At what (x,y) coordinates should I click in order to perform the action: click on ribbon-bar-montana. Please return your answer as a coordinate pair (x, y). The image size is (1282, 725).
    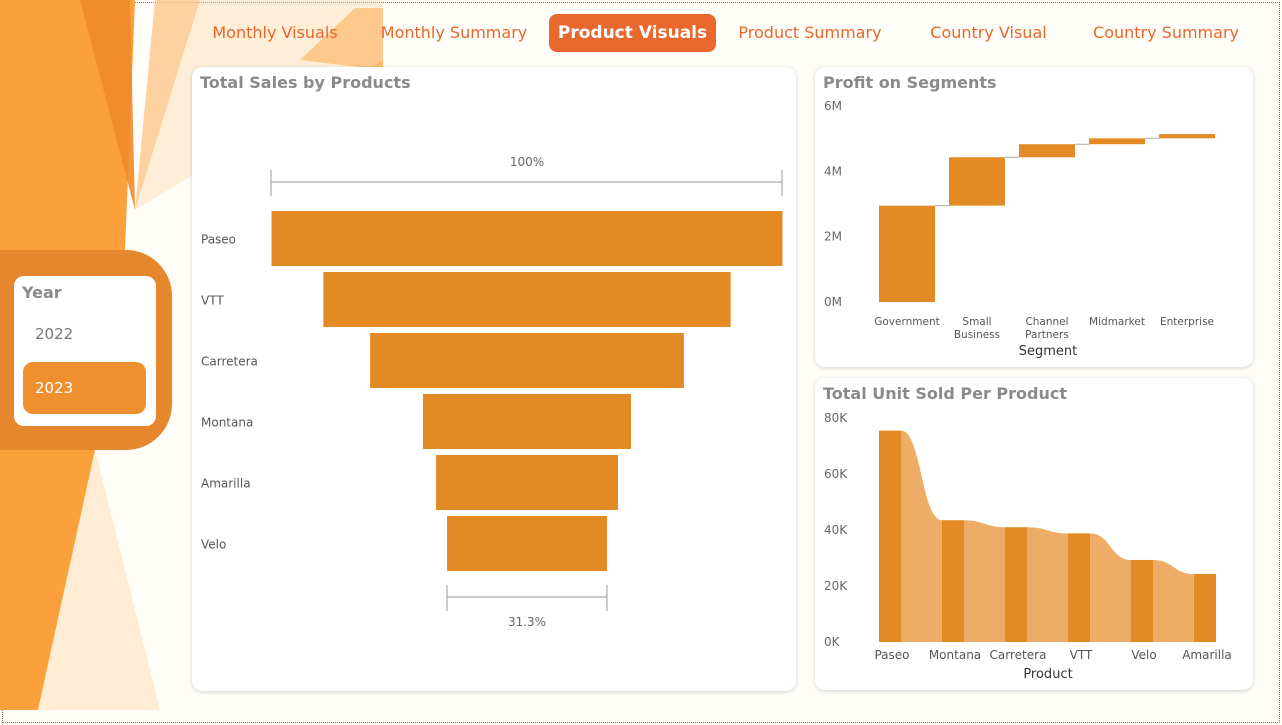
    Looking at the image, I should click on (953, 581).